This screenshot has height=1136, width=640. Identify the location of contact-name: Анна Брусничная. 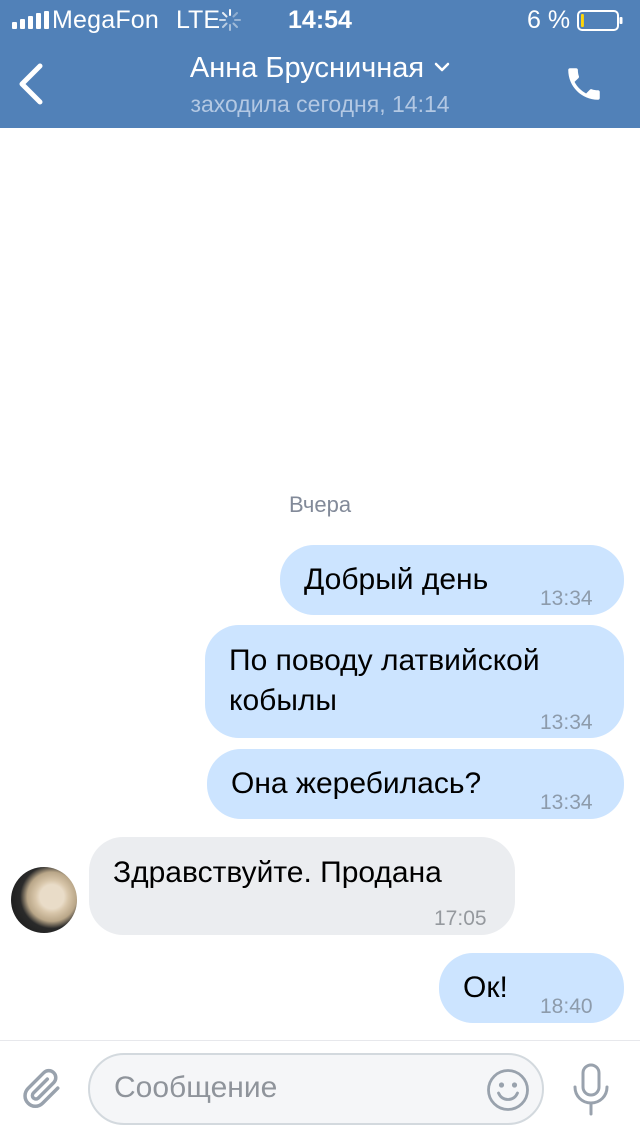
(307, 68).